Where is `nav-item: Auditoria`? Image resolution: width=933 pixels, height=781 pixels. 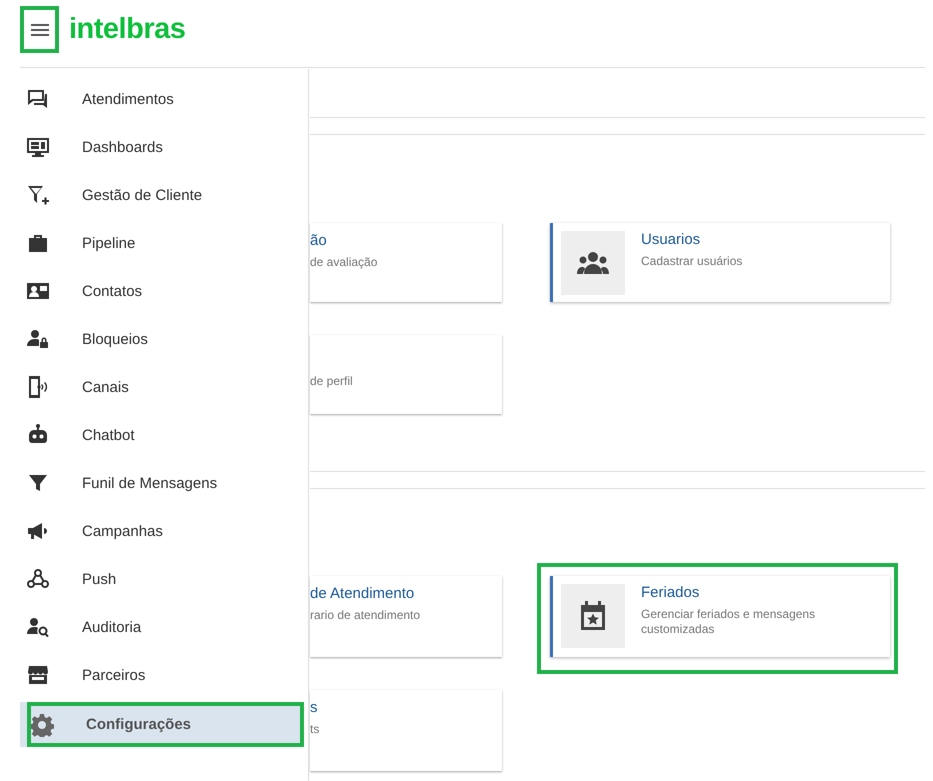 nav-item: Auditoria is located at coordinates (162, 627).